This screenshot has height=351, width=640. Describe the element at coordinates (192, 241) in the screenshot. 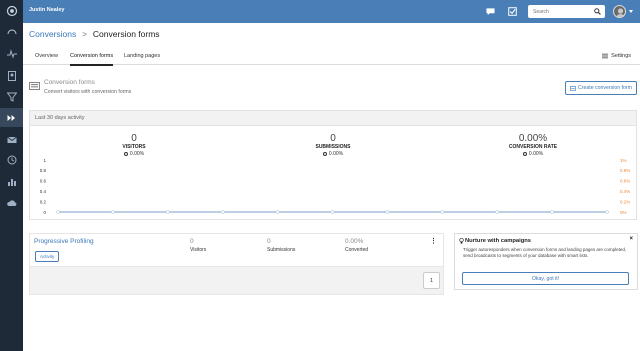

I see `visitors-value: 0` at that location.